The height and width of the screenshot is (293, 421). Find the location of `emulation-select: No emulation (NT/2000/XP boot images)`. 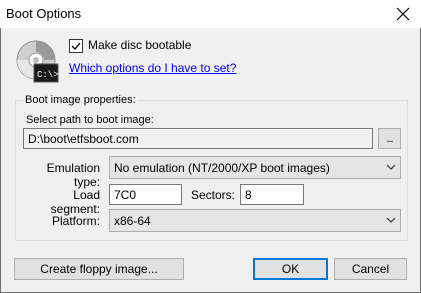

emulation-select: No emulation (NT/2000/XP boot images) is located at coordinates (255, 167).